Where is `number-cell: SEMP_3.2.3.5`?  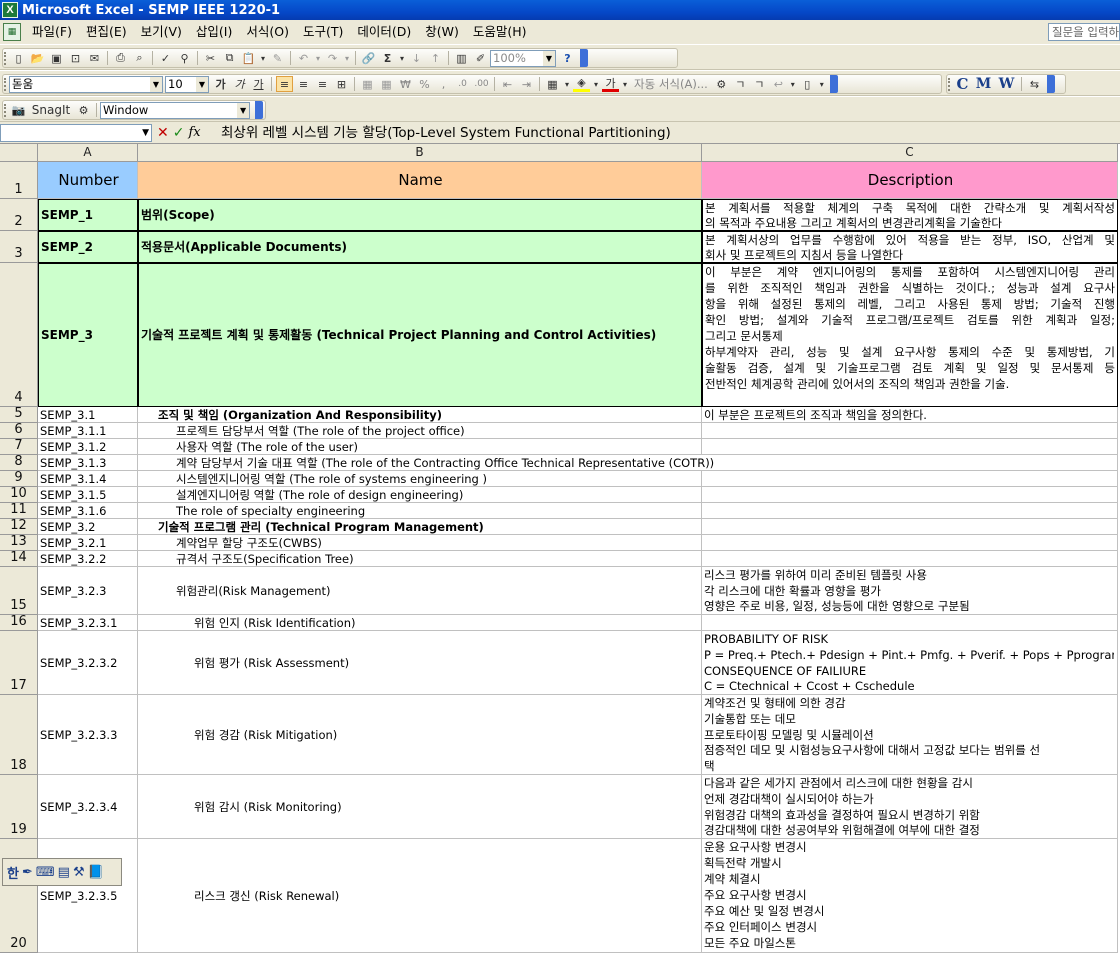 number-cell: SEMP_3.2.3.5 is located at coordinates (88, 896).